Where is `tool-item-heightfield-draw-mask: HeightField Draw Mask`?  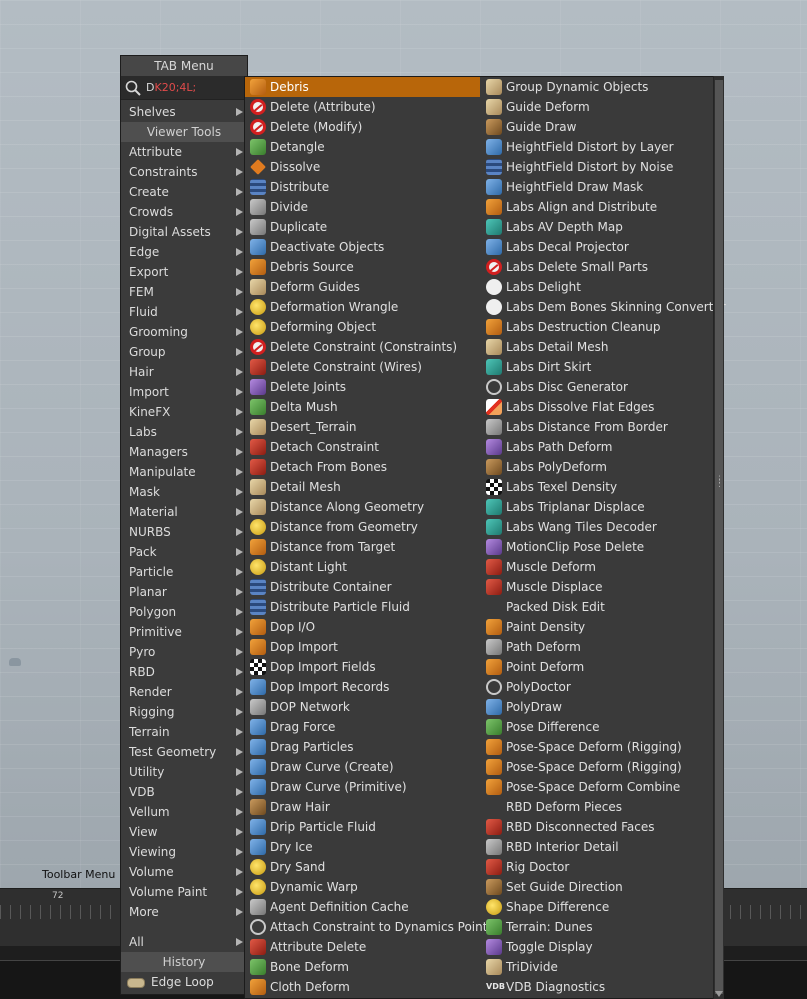
tool-item-heightfield-draw-mask: HeightField Draw Mask is located at coordinates (597, 187).